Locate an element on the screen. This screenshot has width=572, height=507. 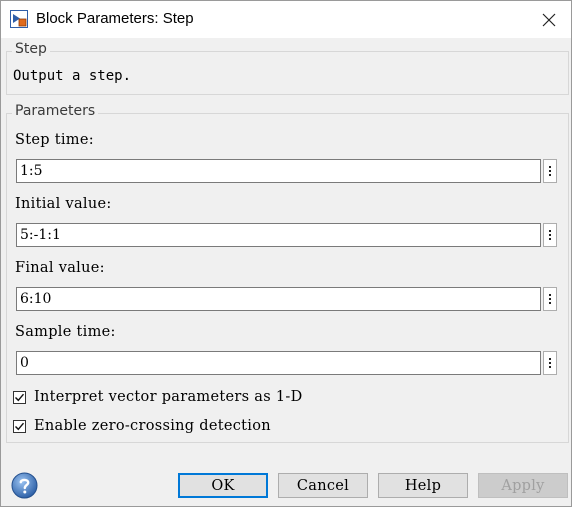
zero-crossing-label: Enable zero-crossing detection is located at coordinates (152, 426).